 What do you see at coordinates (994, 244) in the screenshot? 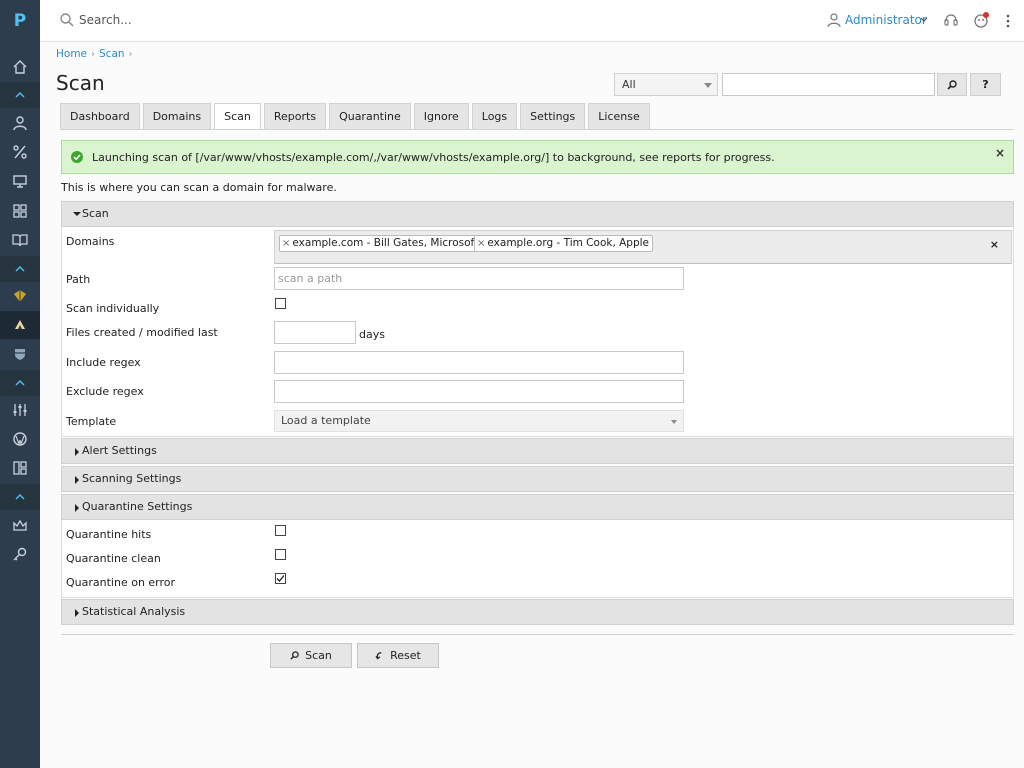
I see `clear-domains-icon: ×` at bounding box center [994, 244].